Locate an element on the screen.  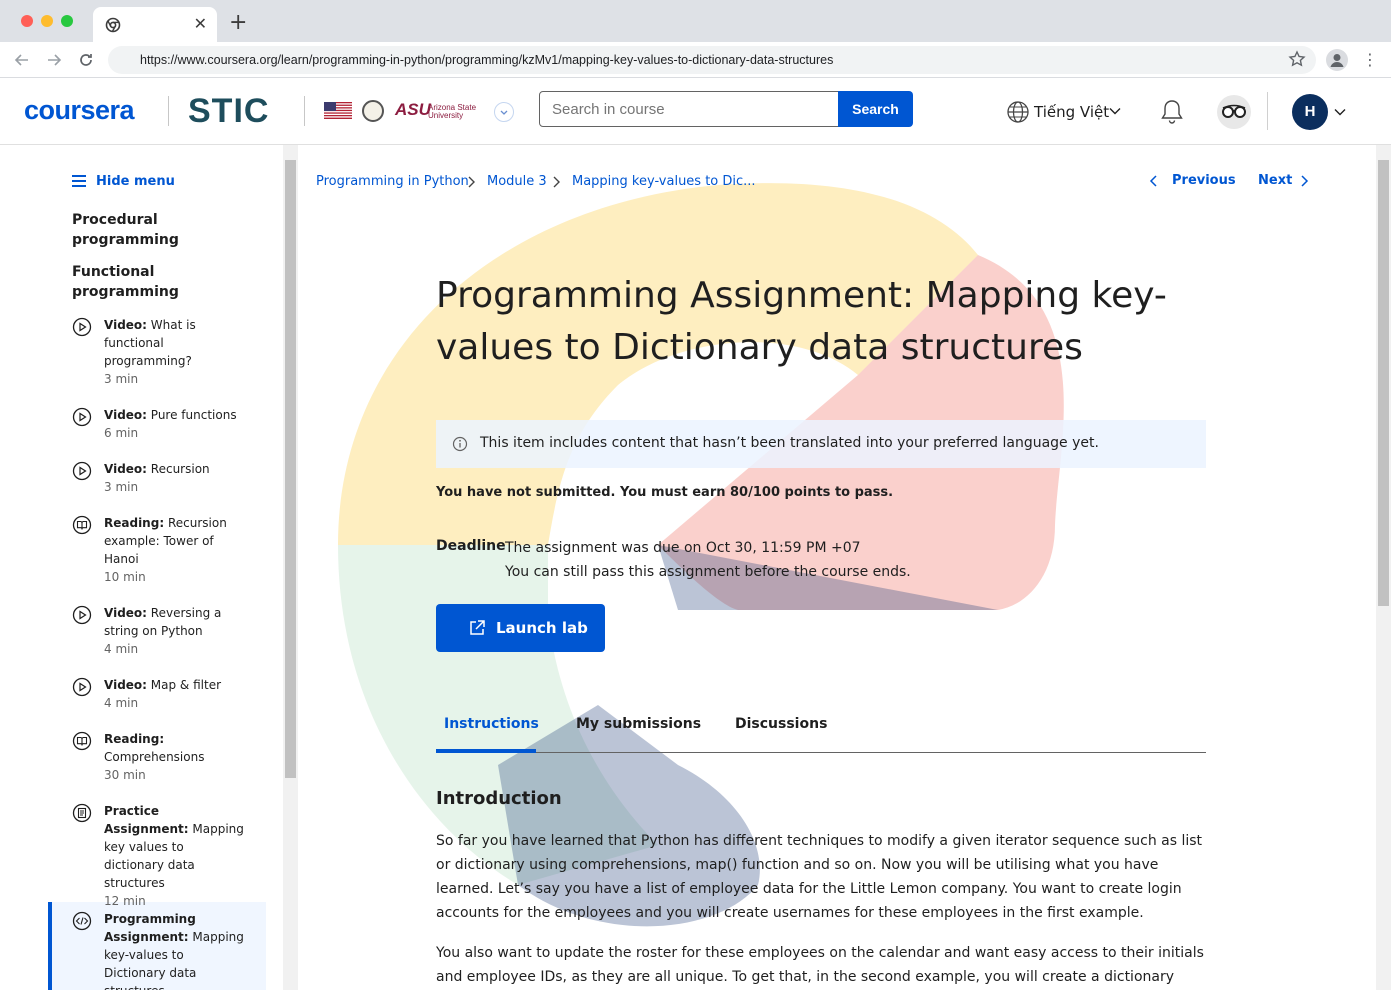
item-type: Practice Assignment: is located at coordinates (146, 820).